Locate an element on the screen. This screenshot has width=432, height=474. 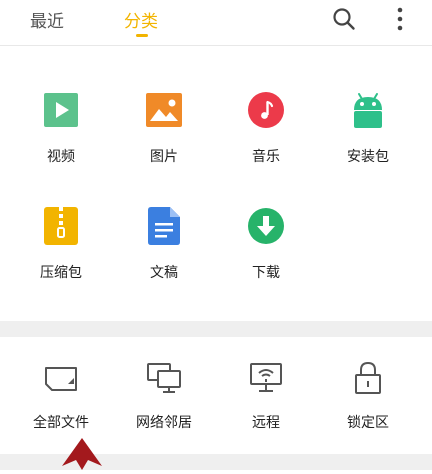
tab-category: 分类 is located at coordinates (141, 19).